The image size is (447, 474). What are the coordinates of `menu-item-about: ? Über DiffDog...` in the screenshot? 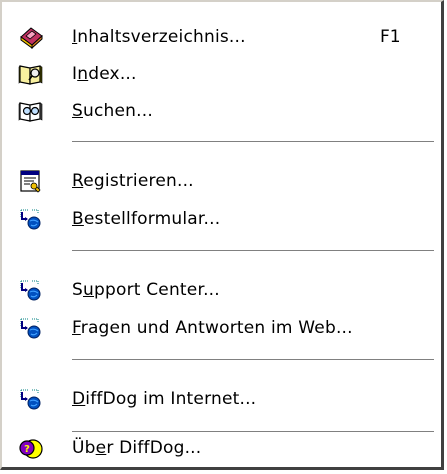 It's located at (221, 448).